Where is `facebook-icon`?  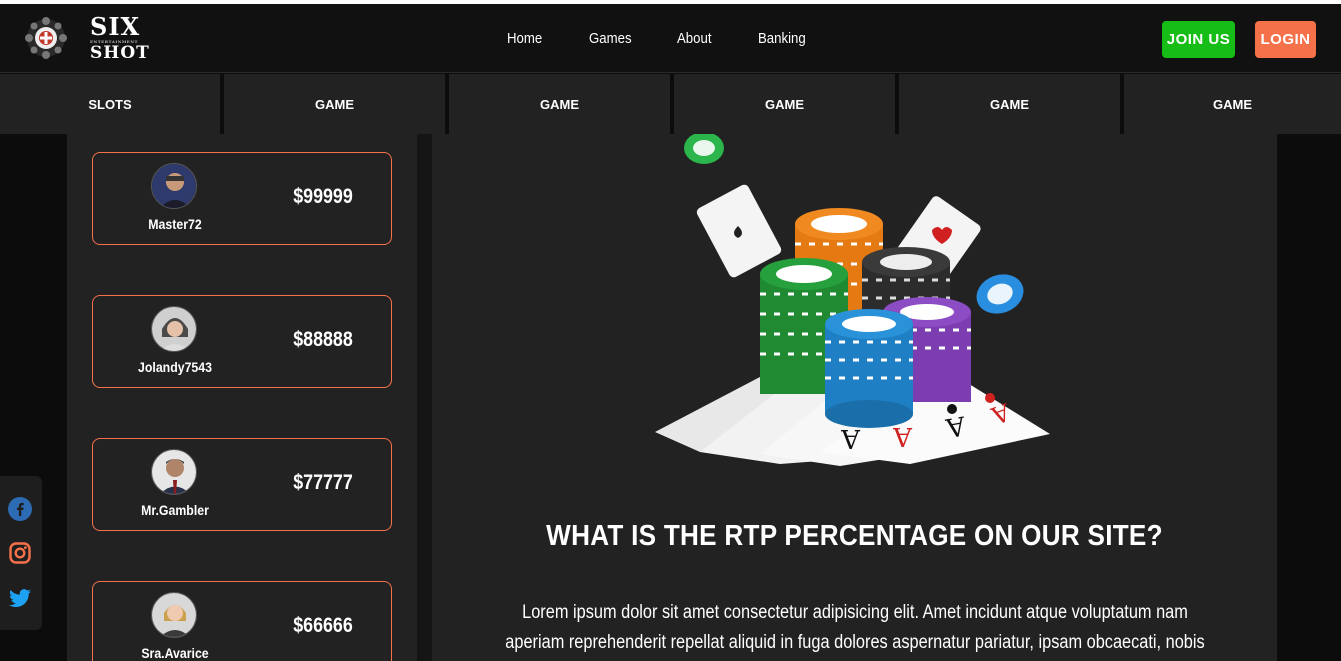
facebook-icon is located at coordinates (20, 509).